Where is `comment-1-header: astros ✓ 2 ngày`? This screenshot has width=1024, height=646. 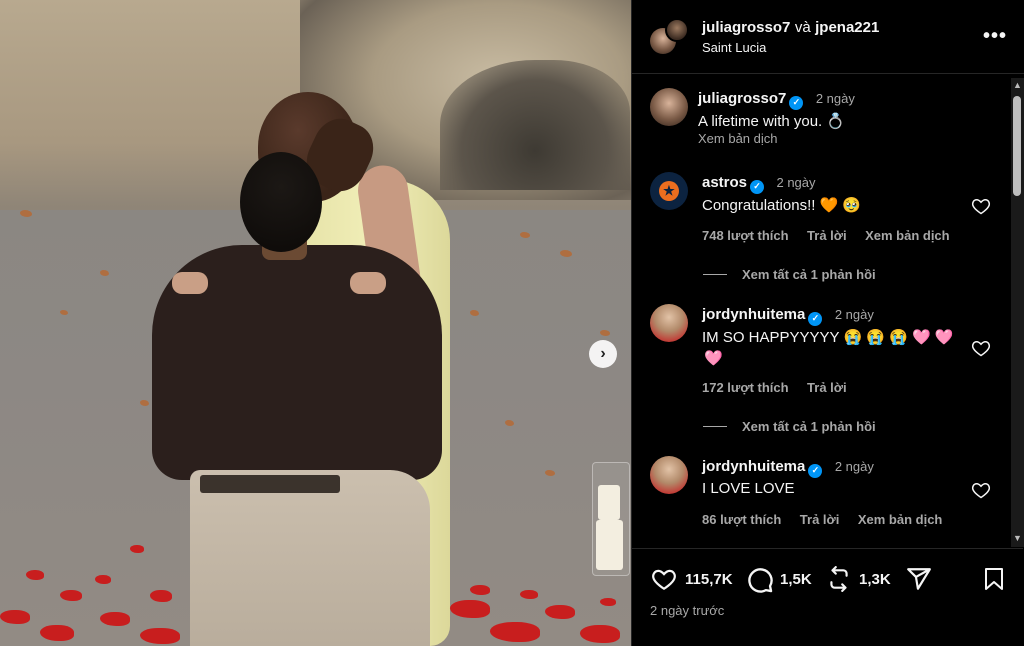
comment-1-header: astros ✓ 2 ngày is located at coordinates (759, 184).